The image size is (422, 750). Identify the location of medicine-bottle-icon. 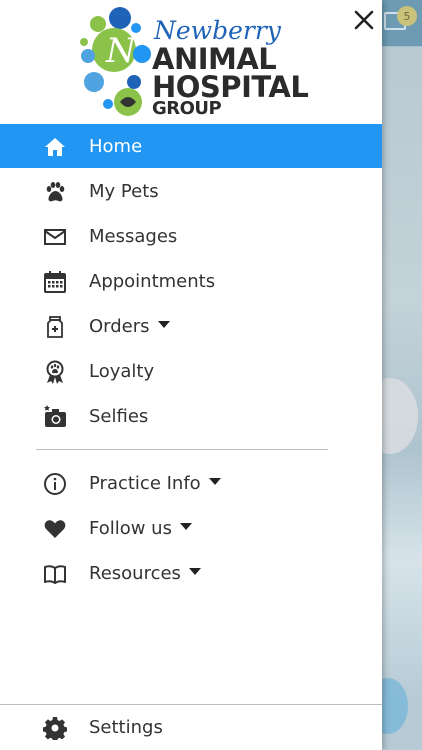
(55, 327).